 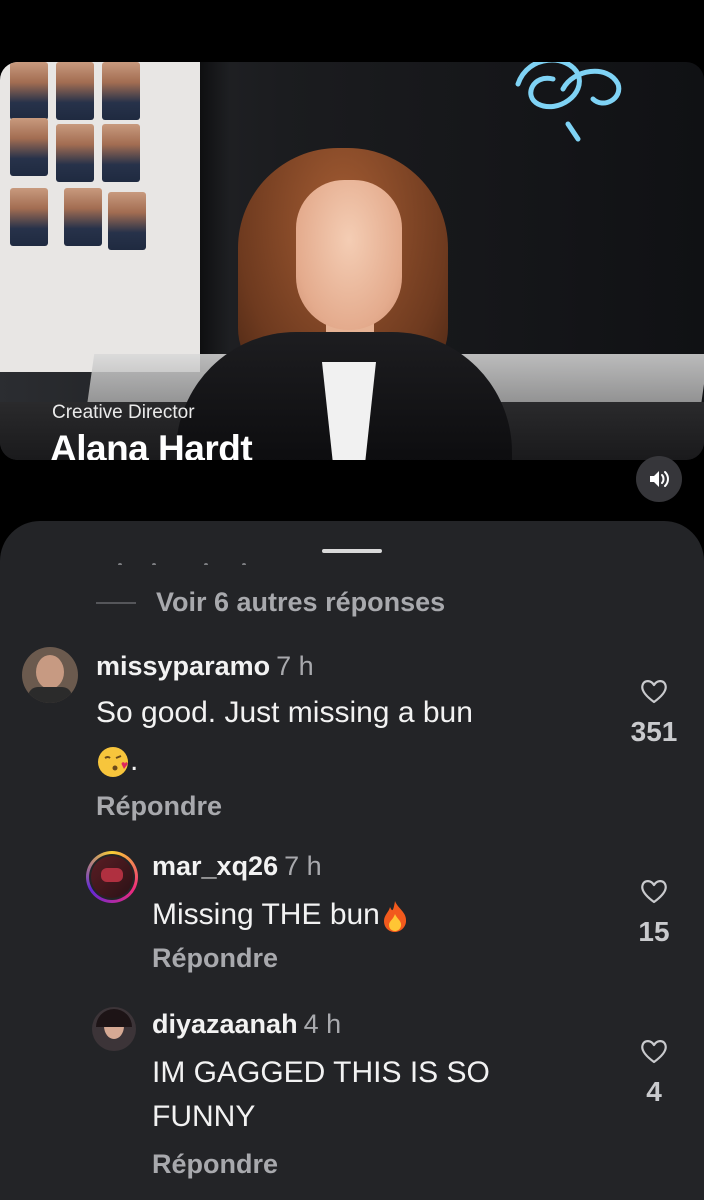 I want to click on avatar-hair, so click(x=114, y=1018).